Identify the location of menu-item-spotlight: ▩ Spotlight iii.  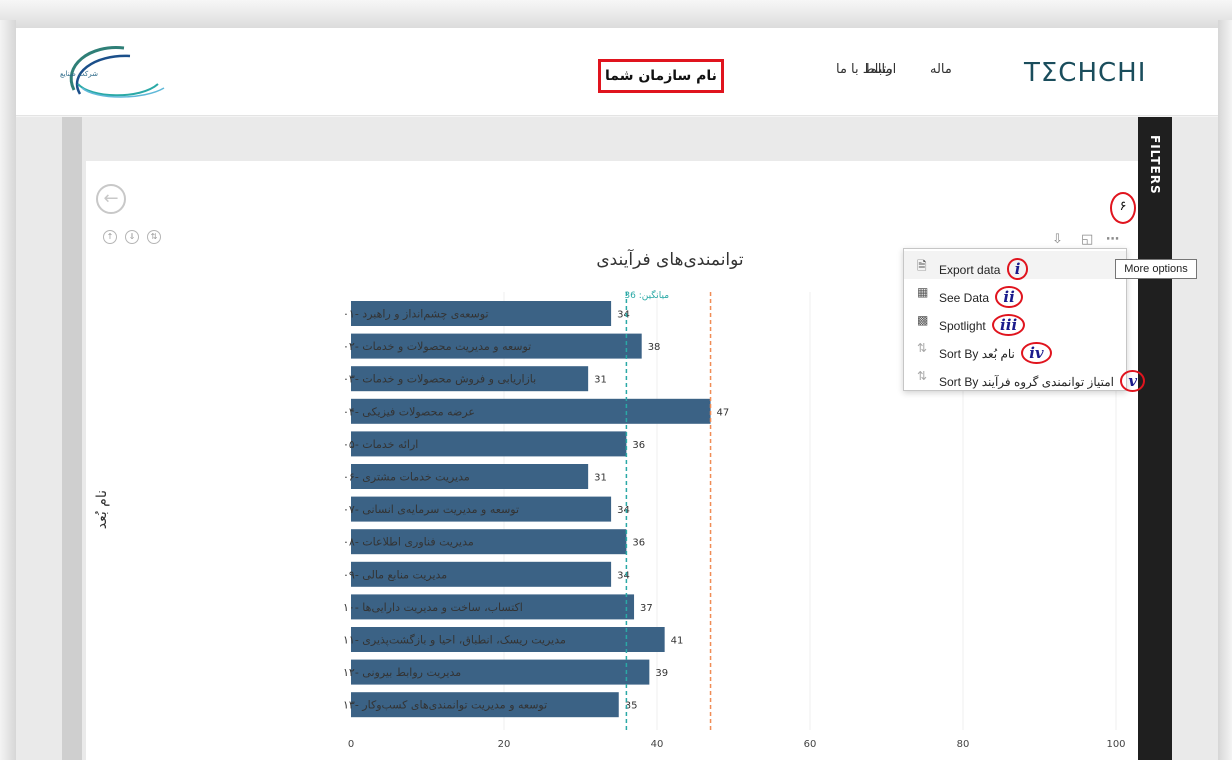
(1015, 321).